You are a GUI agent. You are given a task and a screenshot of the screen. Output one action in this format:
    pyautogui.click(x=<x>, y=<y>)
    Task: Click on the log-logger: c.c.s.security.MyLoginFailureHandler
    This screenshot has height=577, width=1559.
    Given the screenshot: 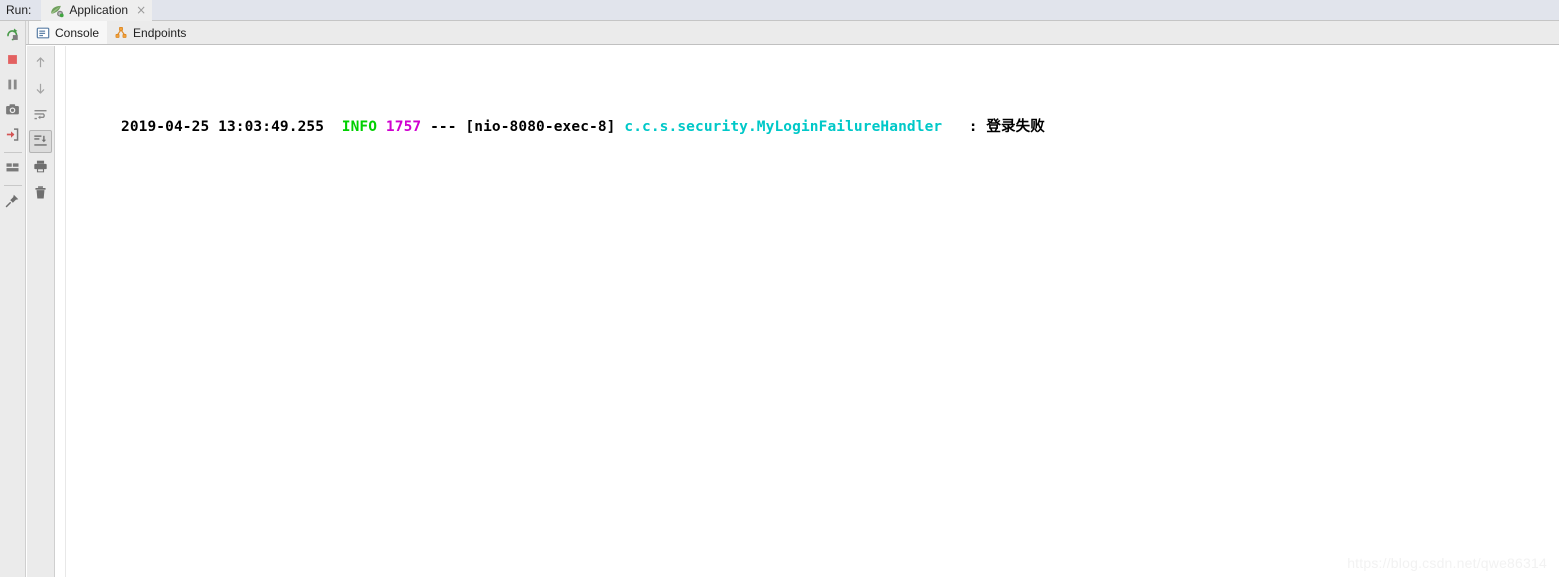 What is the action you would take?
    pyautogui.click(x=783, y=127)
    